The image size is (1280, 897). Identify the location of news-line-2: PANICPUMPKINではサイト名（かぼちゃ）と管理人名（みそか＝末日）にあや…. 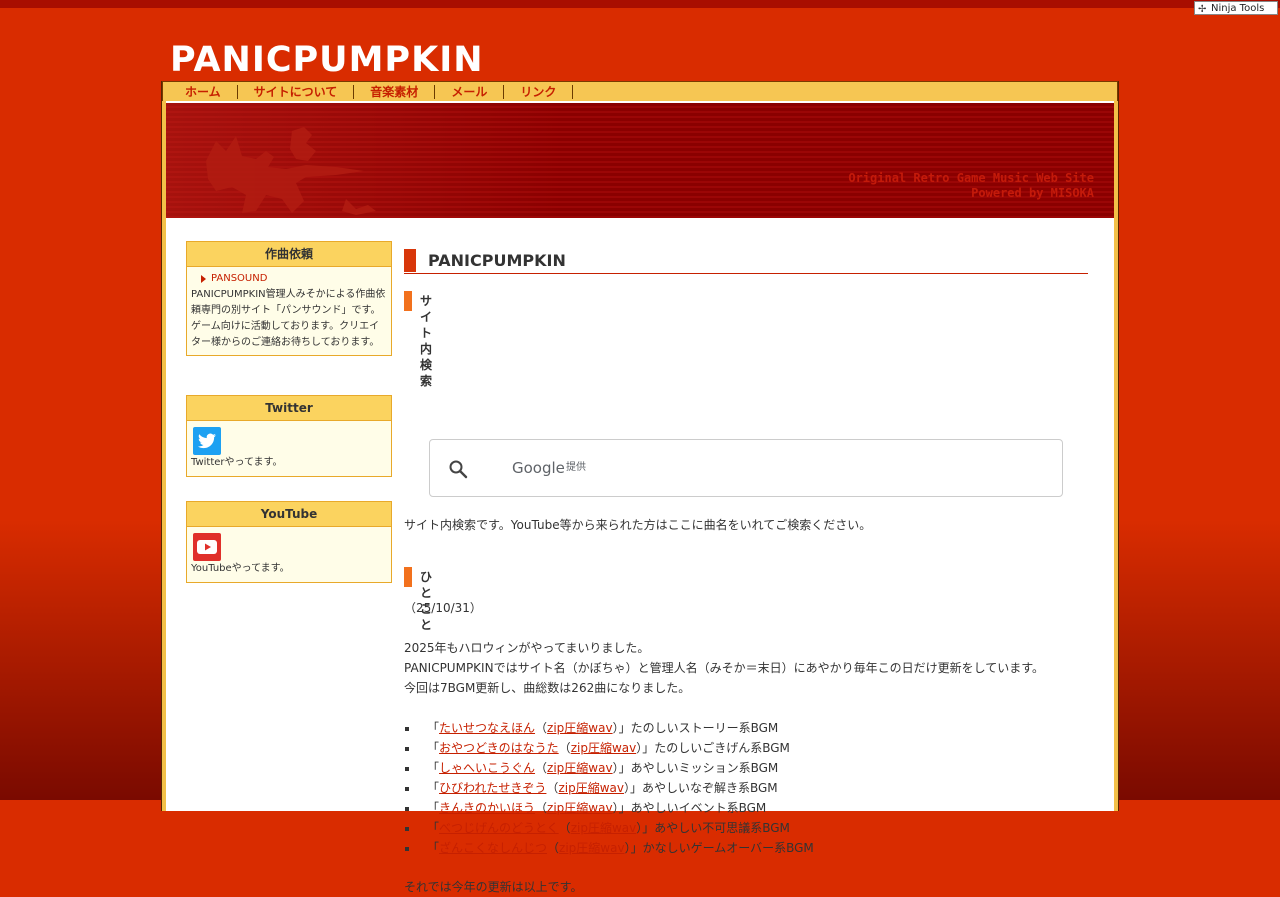
(724, 668).